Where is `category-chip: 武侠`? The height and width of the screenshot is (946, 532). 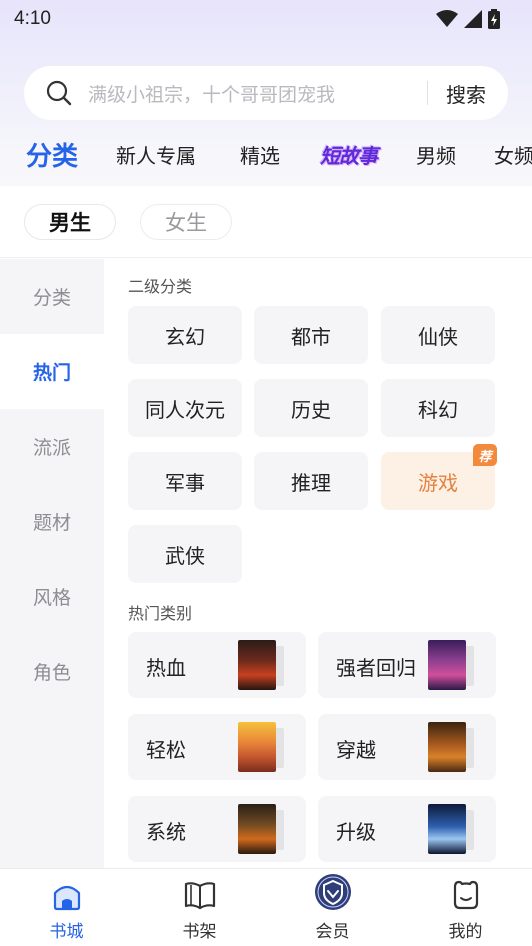
category-chip: 武侠 is located at coordinates (185, 554).